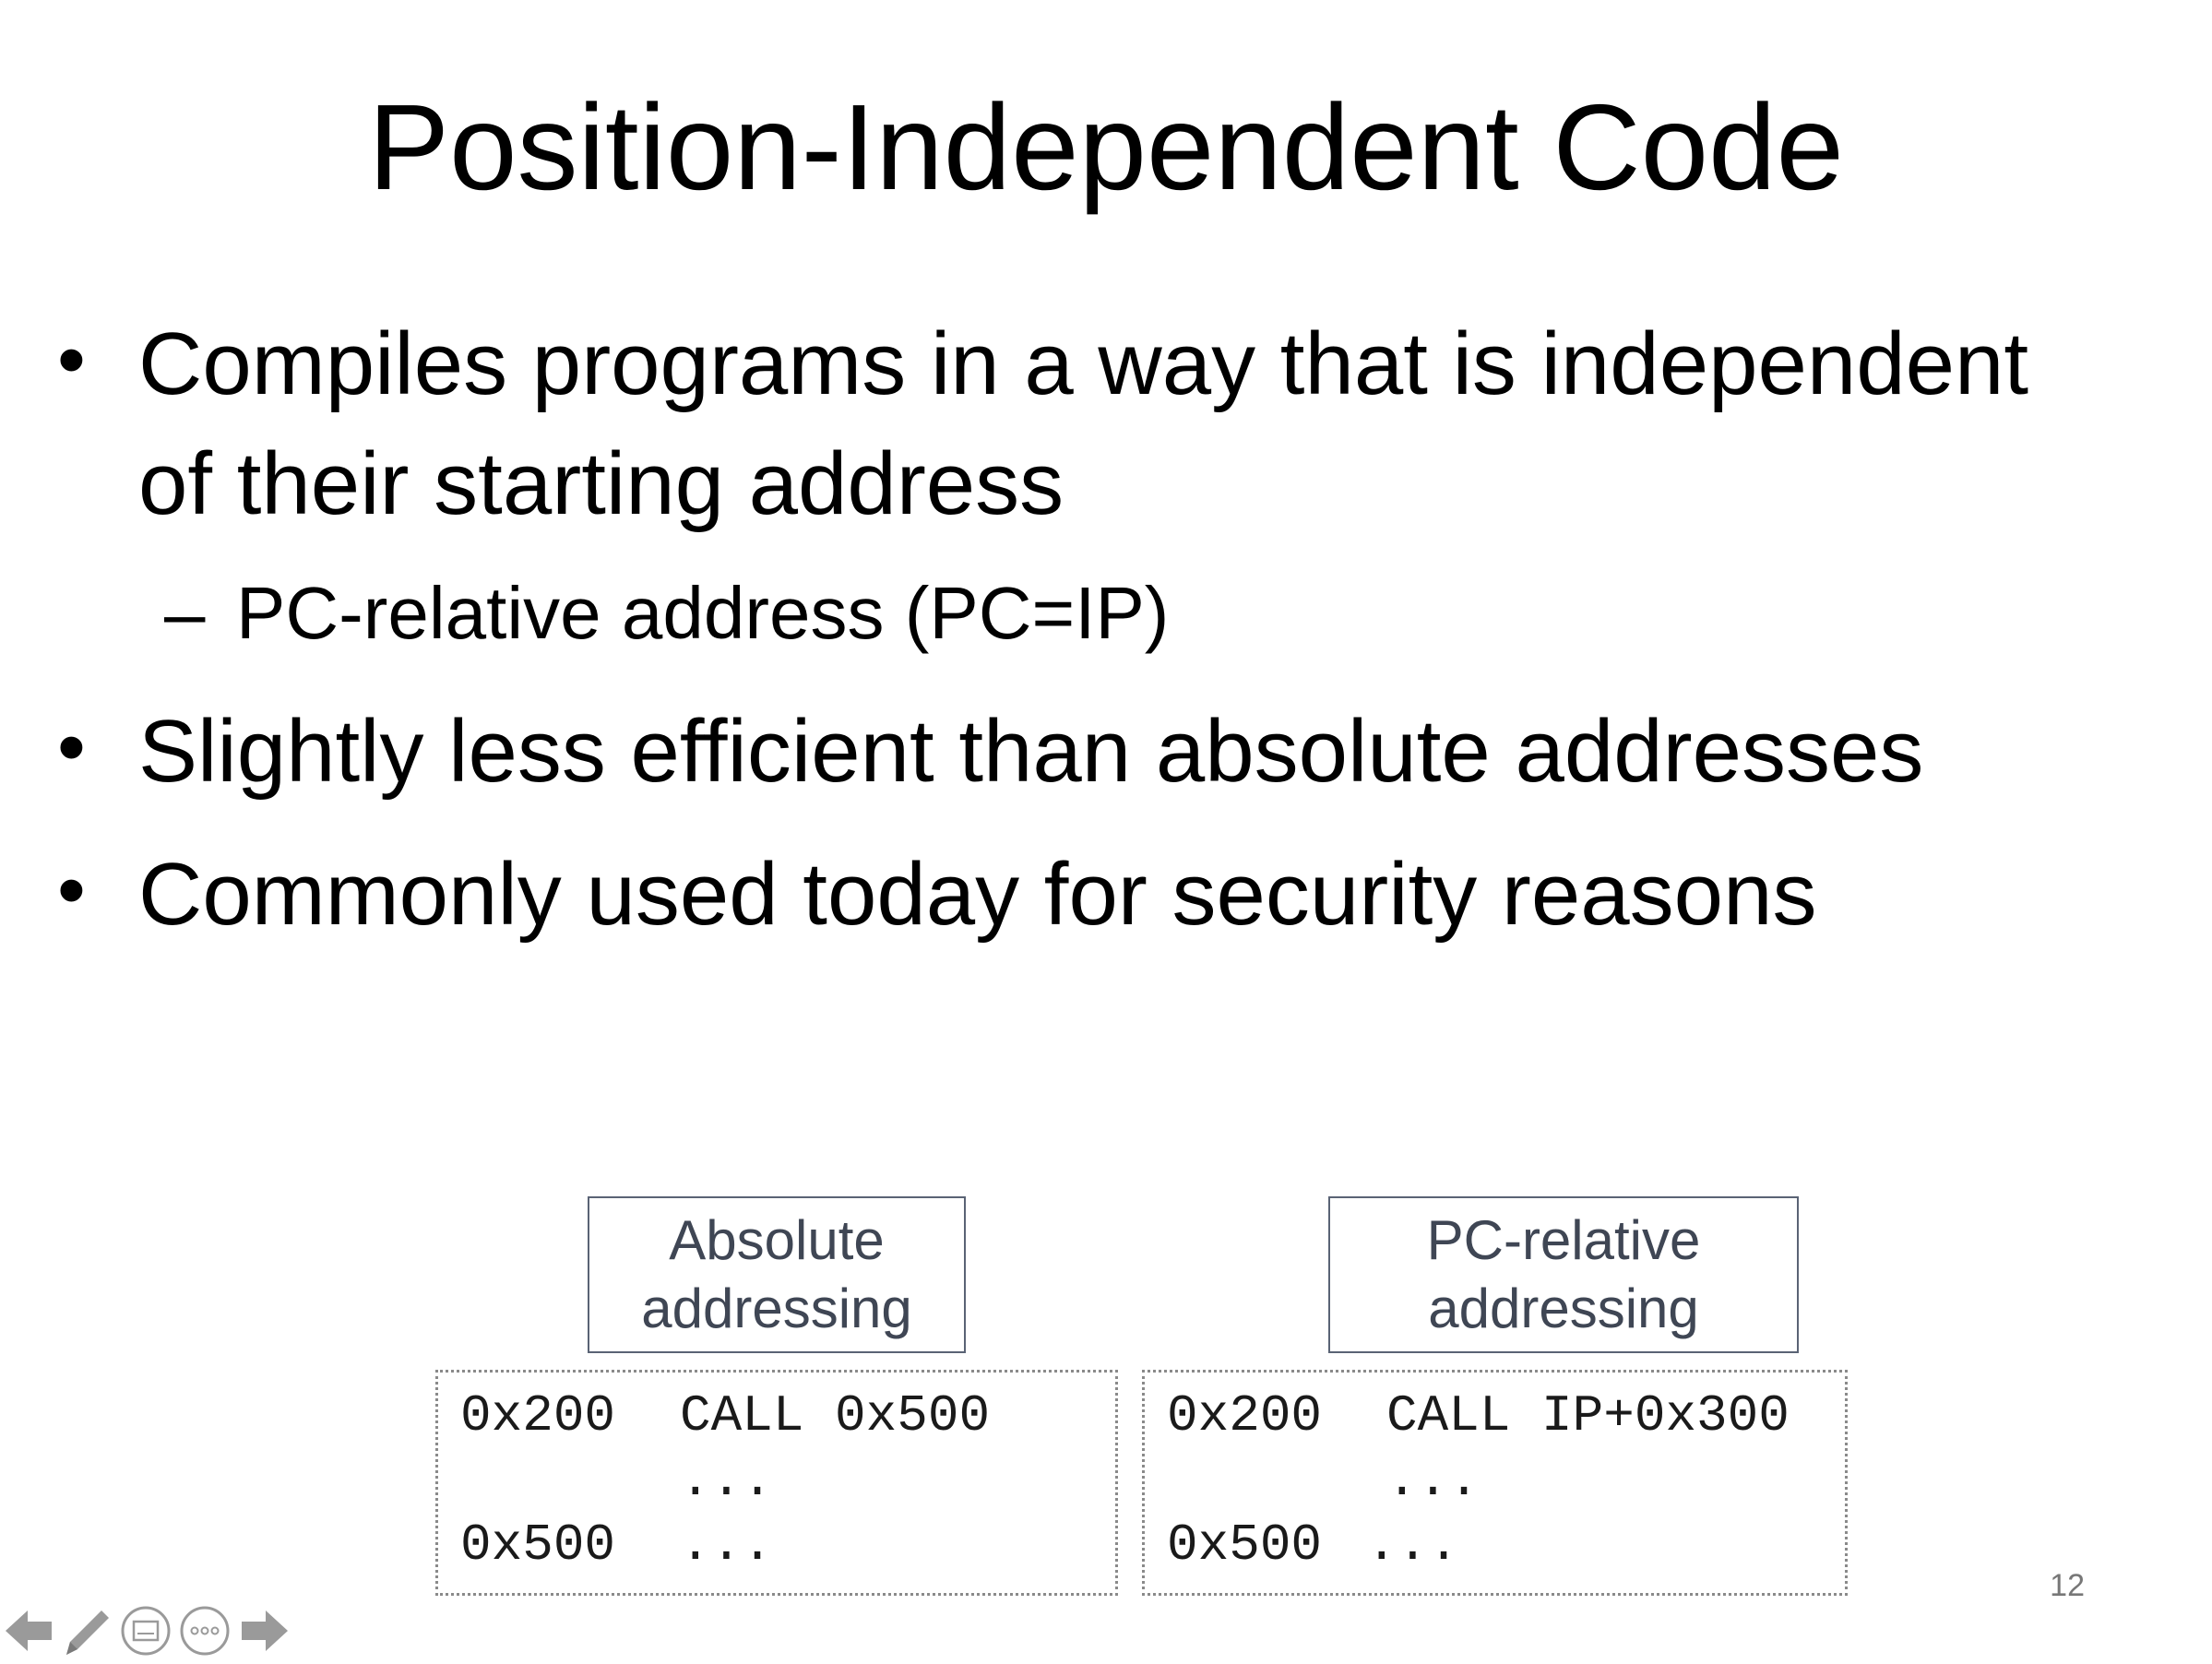  I want to click on pc-relative-addressing-label: PC-relative addressing, so click(1563, 1274).